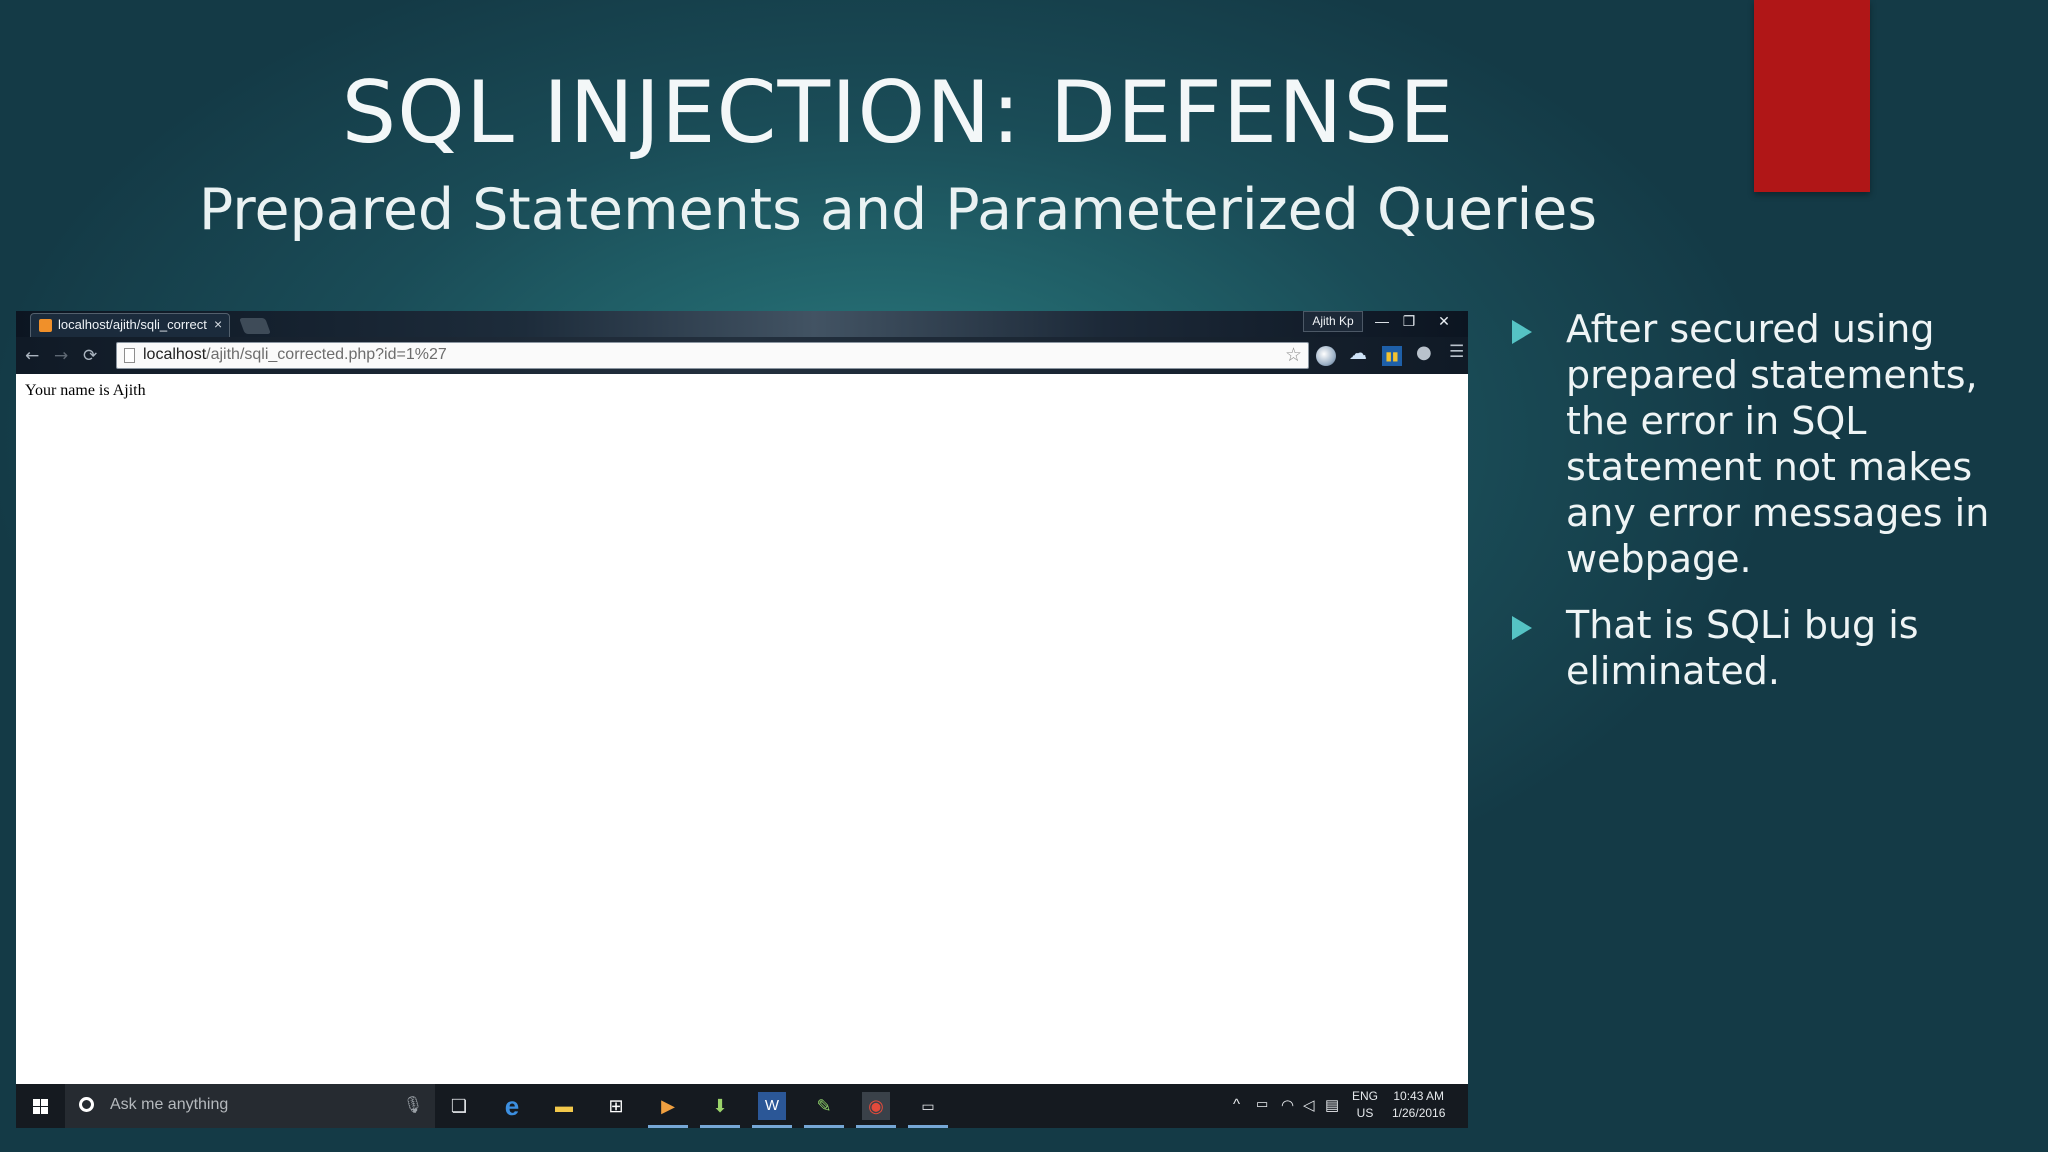 The width and height of the screenshot is (2048, 1152). I want to click on tab-title: localhost/ajith/sqli_correct, so click(132, 324).